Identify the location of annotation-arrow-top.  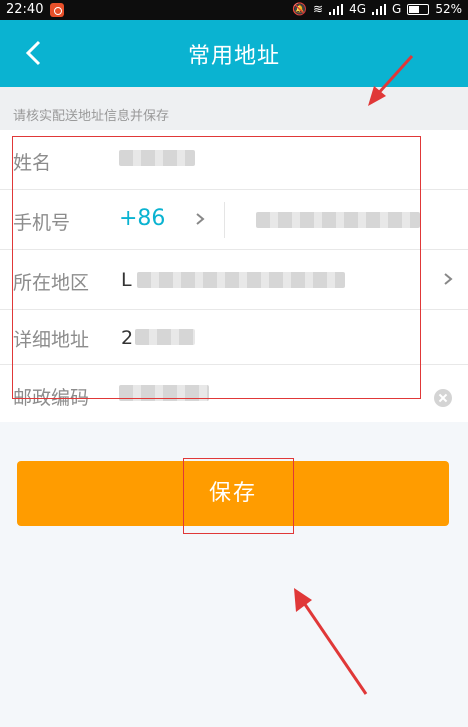
(391, 80).